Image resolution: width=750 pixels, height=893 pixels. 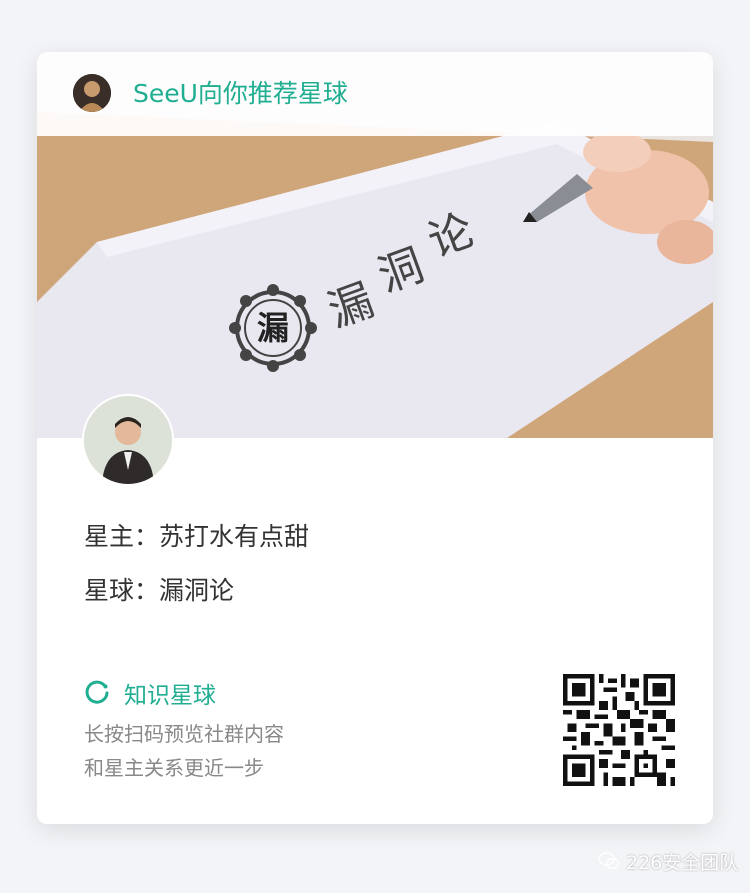 I want to click on owner-avatar, so click(x=128, y=440).